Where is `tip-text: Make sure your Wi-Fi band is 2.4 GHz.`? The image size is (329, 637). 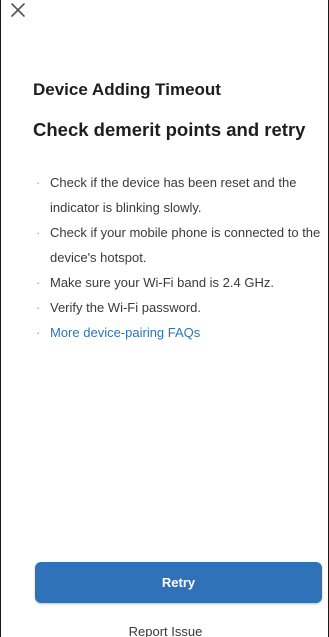 tip-text: Make sure your Wi-Fi band is 2.4 GHz. is located at coordinates (162, 282).